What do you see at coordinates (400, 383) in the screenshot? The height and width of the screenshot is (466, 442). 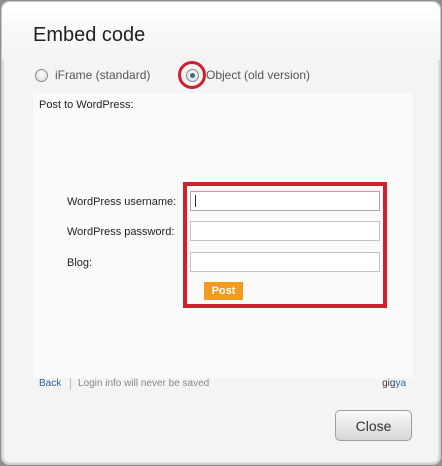 I see `gigya-logo-part2: ya` at bounding box center [400, 383].